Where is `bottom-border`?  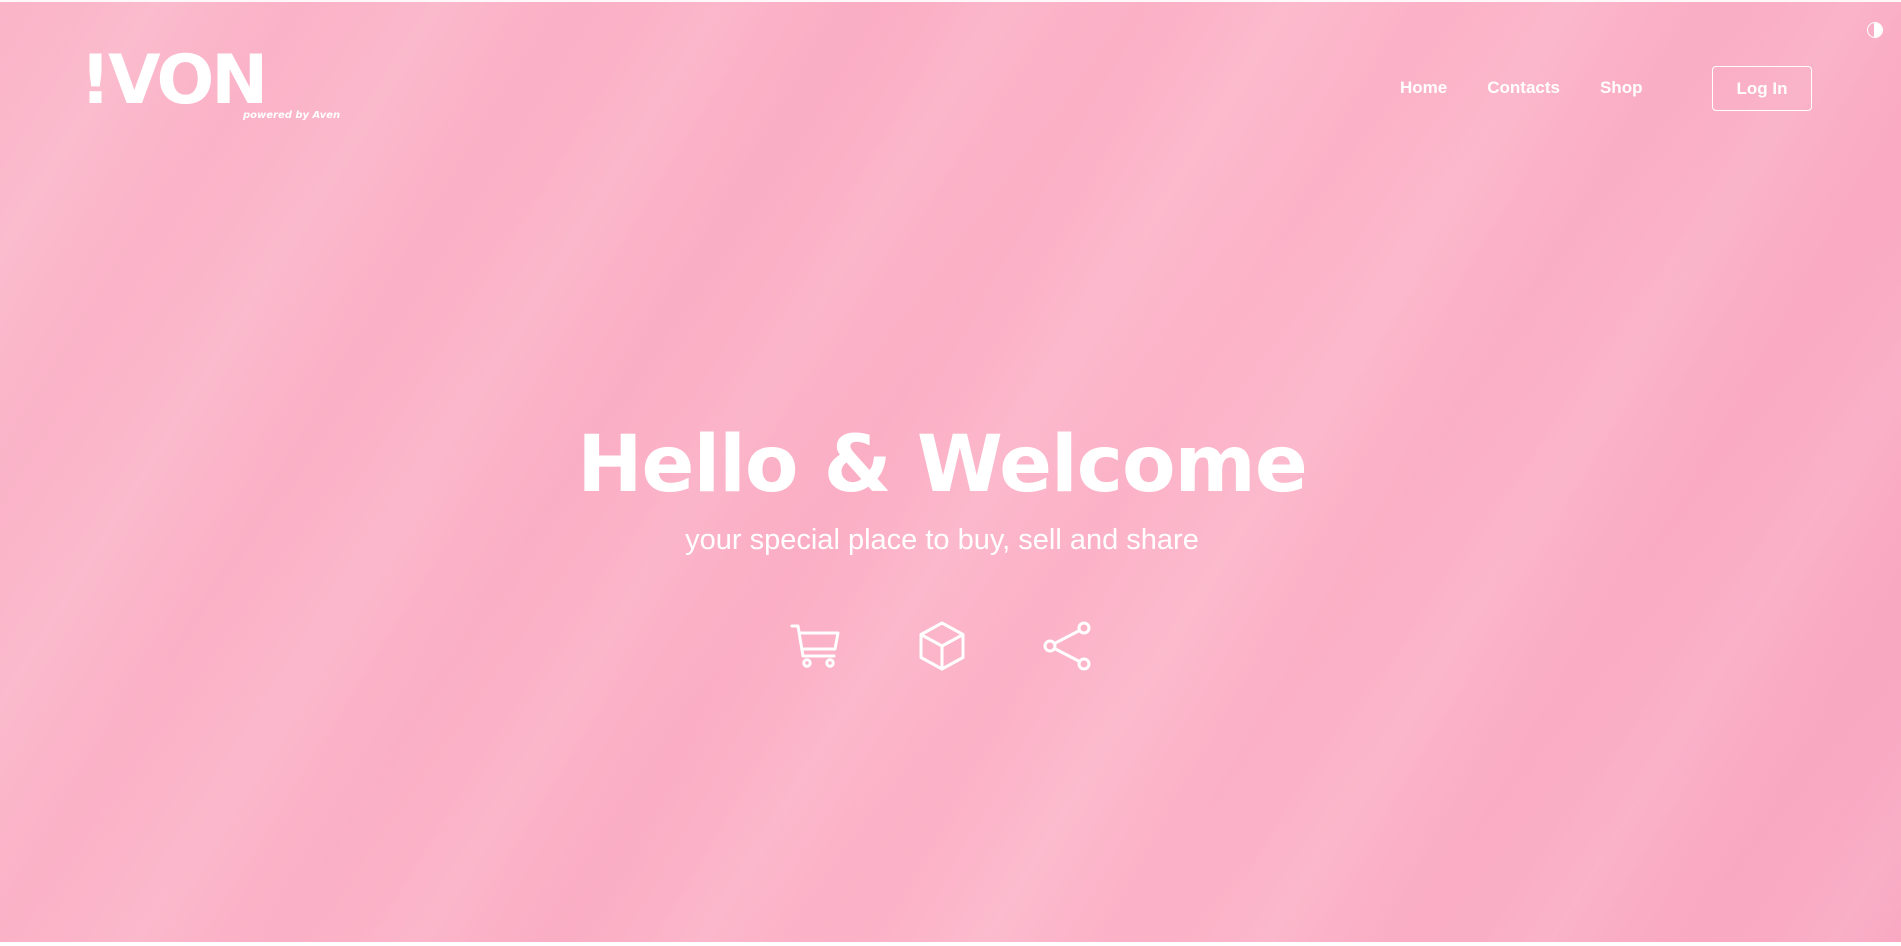 bottom-border is located at coordinates (950, 944).